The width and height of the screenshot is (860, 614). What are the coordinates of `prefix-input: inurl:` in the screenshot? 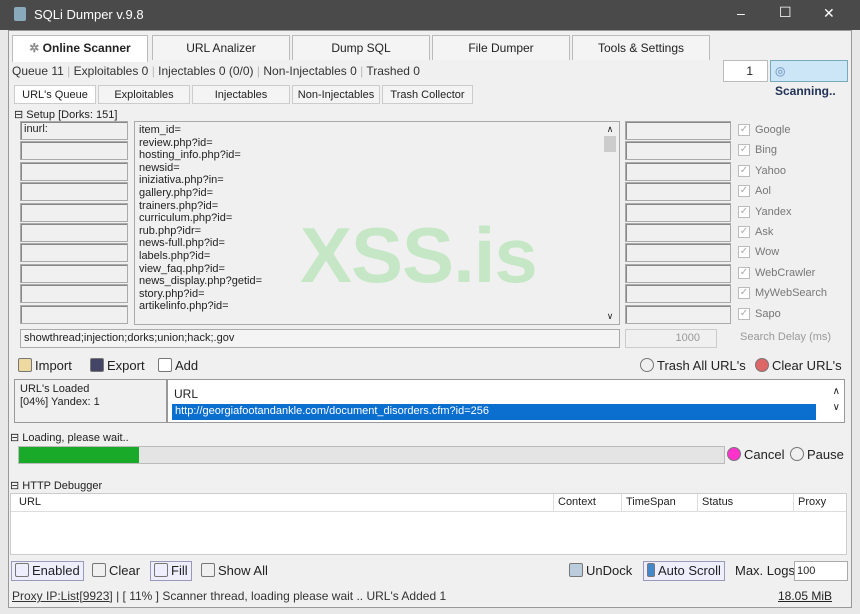 It's located at (74, 130).